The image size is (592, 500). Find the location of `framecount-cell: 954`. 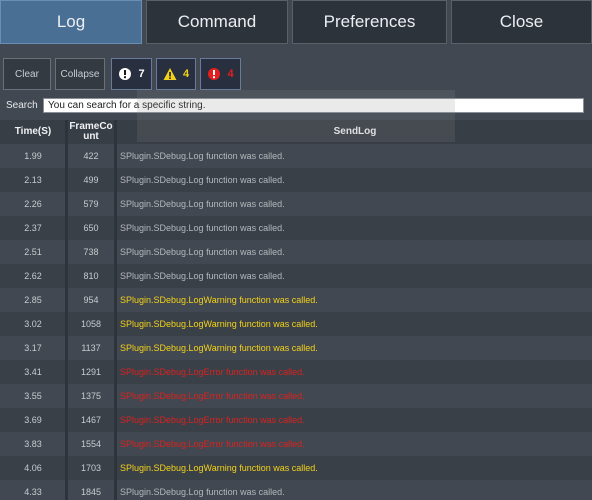

framecount-cell: 954 is located at coordinates (91, 300).